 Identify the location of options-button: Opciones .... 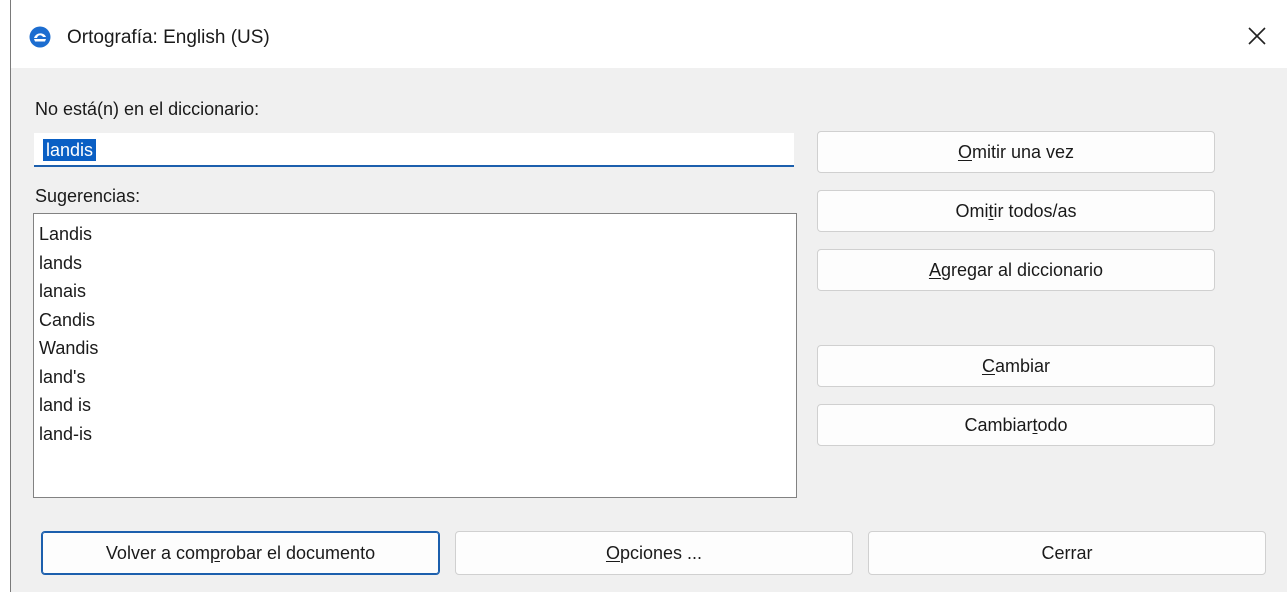
(654, 553).